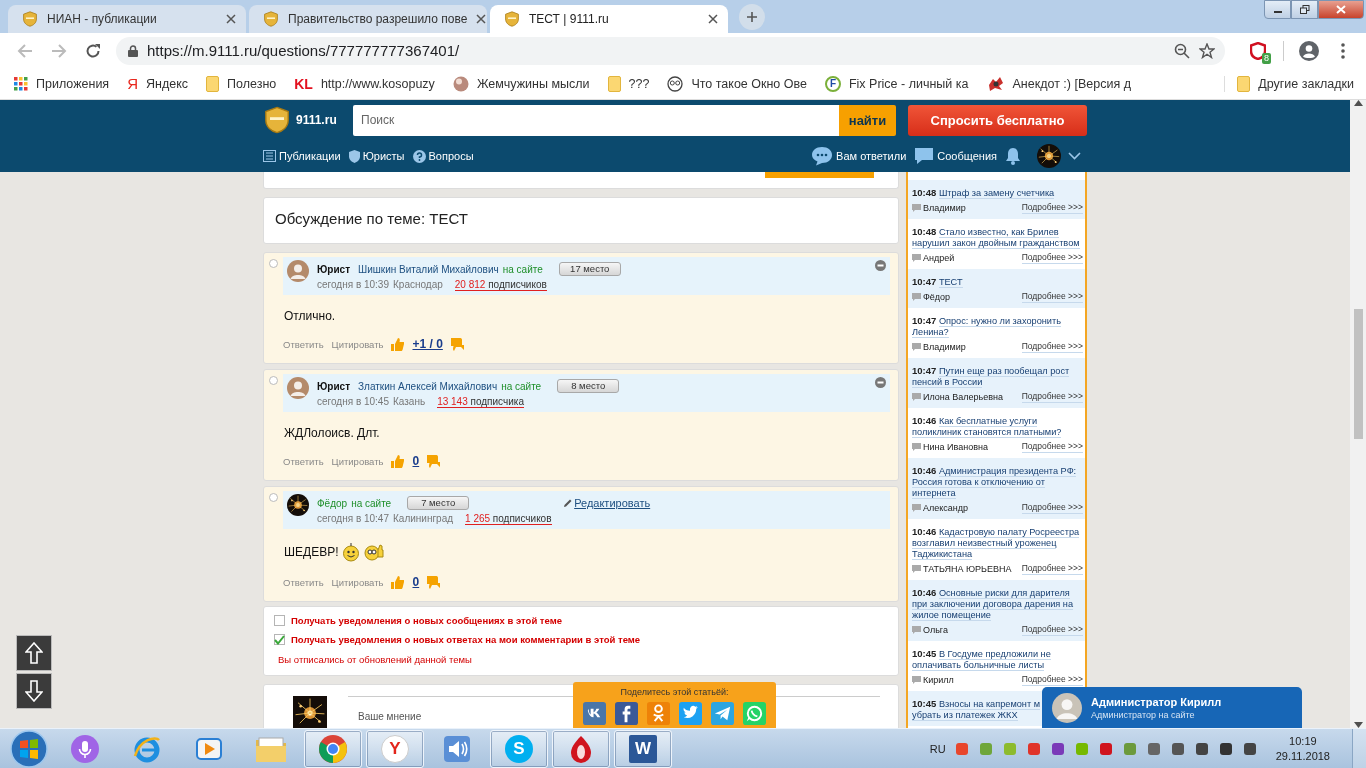 The image size is (1366, 768). What do you see at coordinates (859, 156) in the screenshot?
I see `nav-link: Вам ответили` at bounding box center [859, 156].